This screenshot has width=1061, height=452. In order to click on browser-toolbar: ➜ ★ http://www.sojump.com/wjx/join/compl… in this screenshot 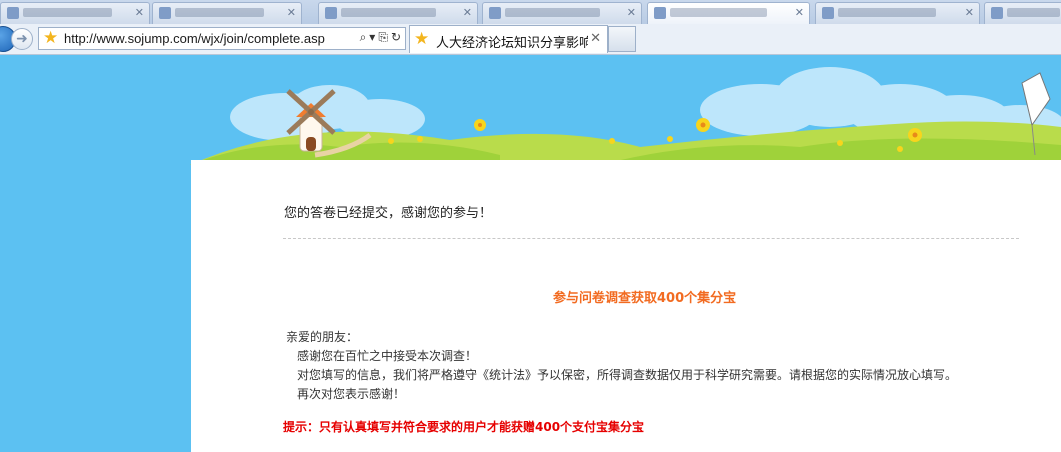, I will do `click(530, 39)`.